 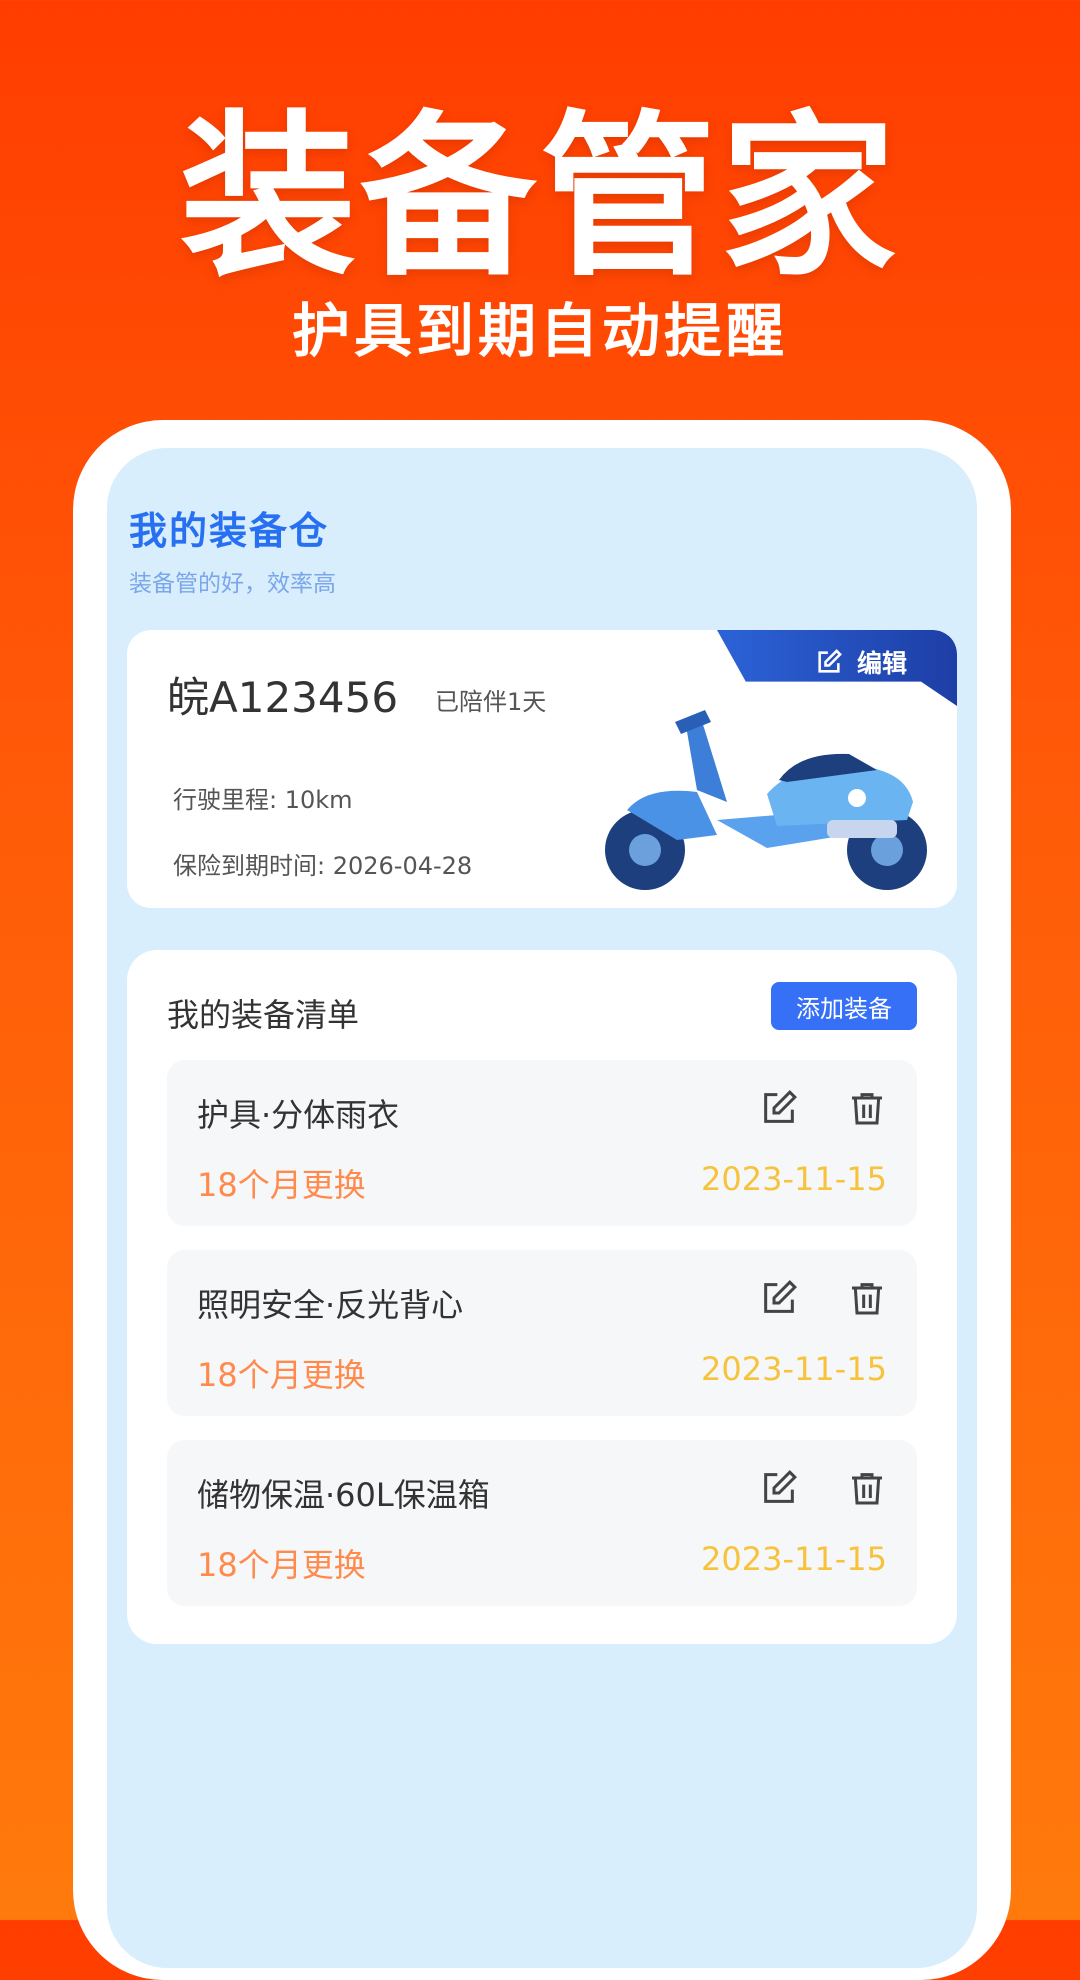 I want to click on screen-subtitle: 装备管的好，效率高, so click(x=232, y=584).